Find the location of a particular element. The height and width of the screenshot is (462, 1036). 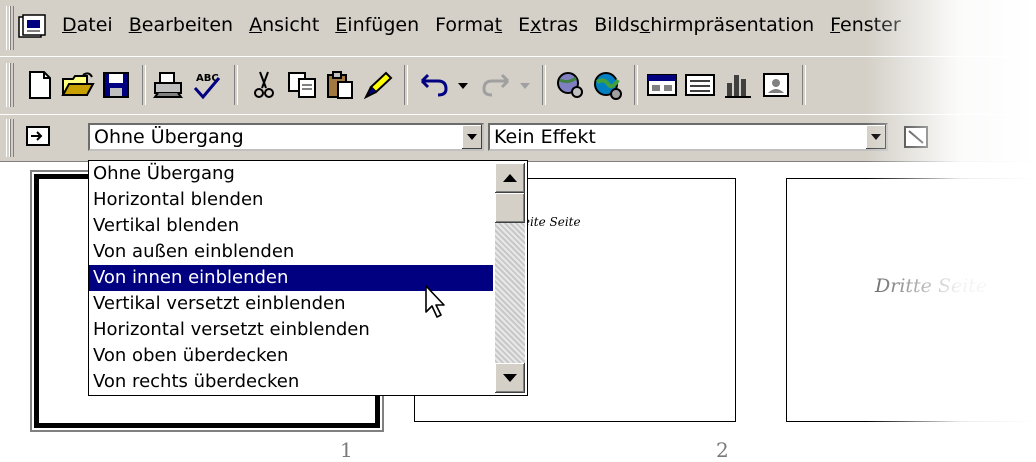

save-icon is located at coordinates (116, 85).